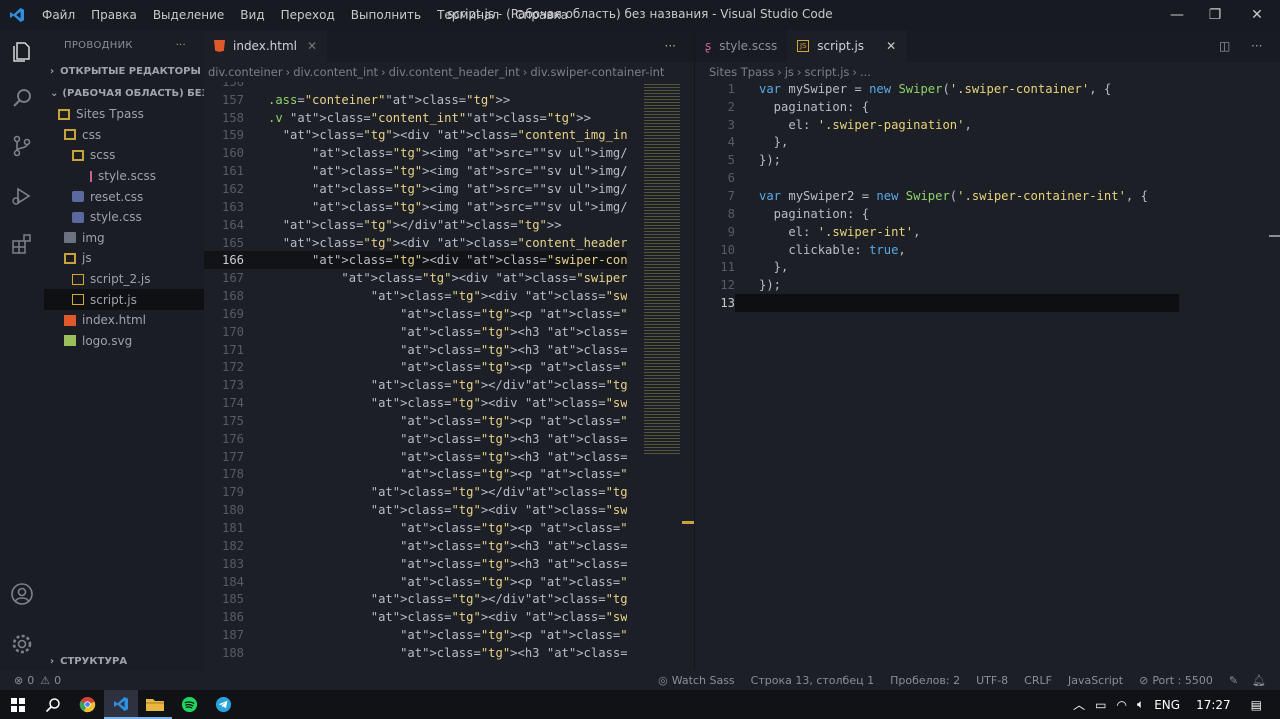 Image resolution: width=1280 pixels, height=719 pixels. Describe the element at coordinates (980, 107) in the screenshot. I see `code-line: 2 pagination: {` at that location.